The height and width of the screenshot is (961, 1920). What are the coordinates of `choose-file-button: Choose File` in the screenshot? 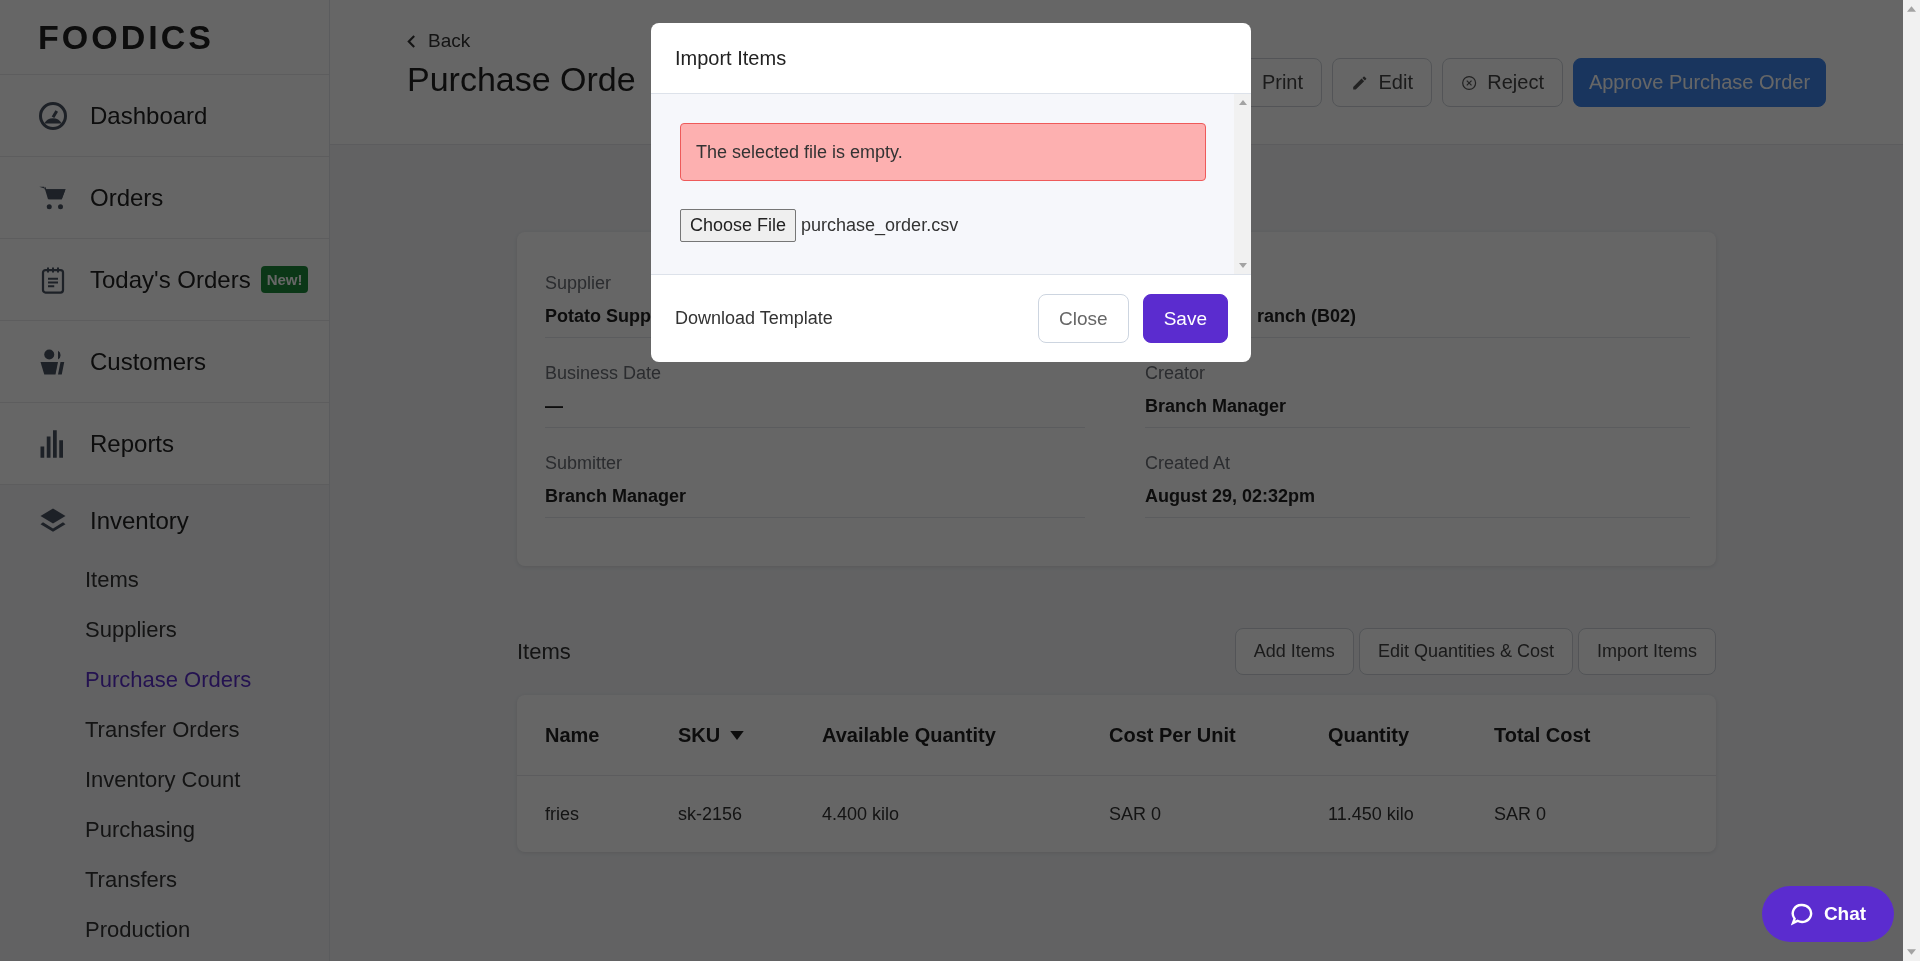 It's located at (738, 225).